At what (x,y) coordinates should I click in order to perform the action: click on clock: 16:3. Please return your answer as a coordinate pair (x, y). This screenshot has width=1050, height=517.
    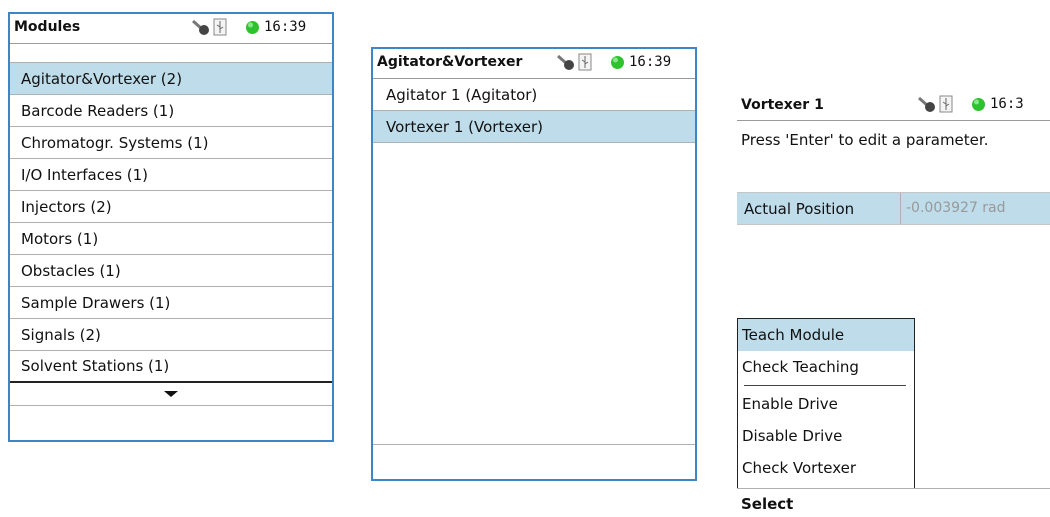
    Looking at the image, I should click on (1007, 104).